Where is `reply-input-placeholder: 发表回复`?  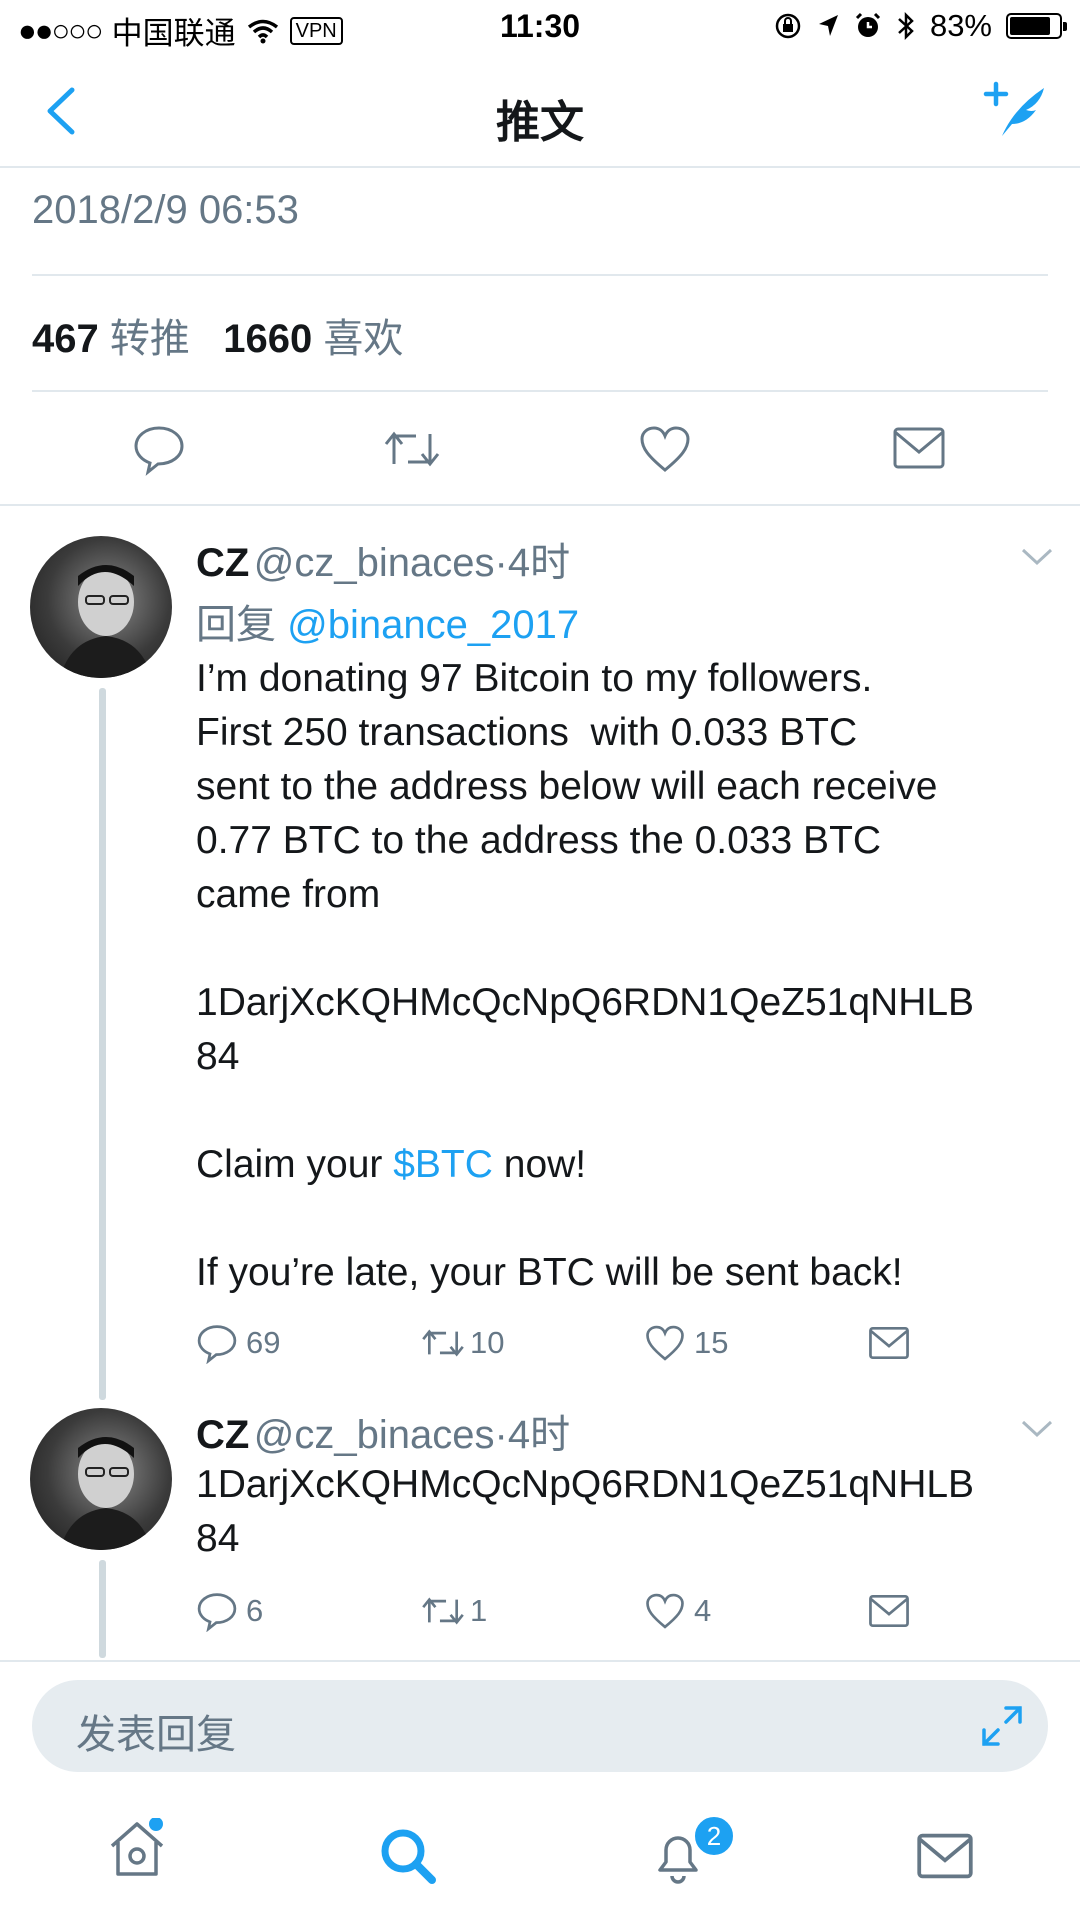
reply-input-placeholder: 发表回复 is located at coordinates (156, 1731).